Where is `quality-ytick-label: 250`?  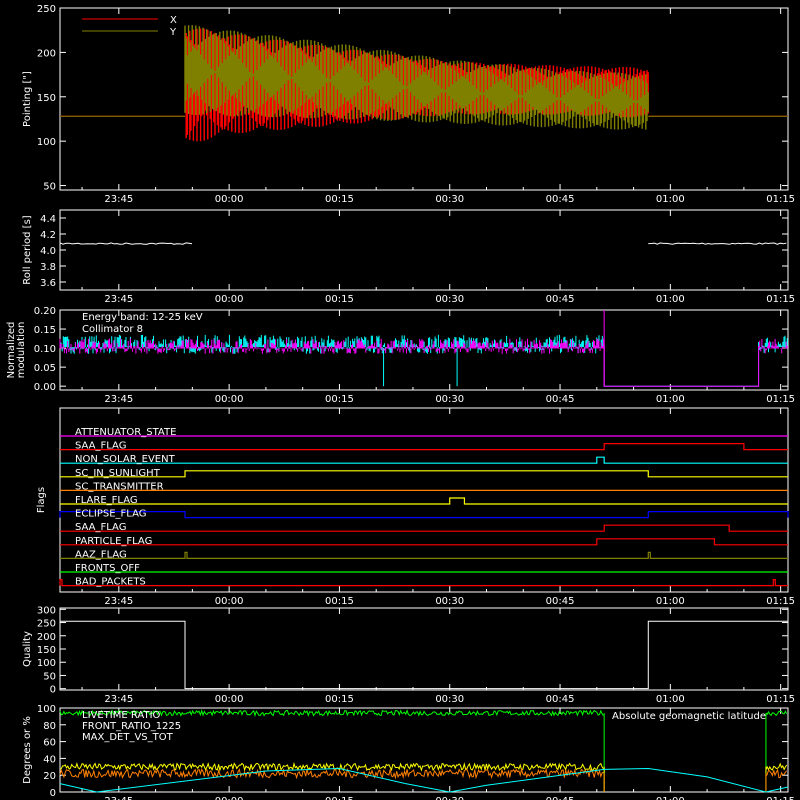 quality-ytick-label: 250 is located at coordinates (46, 624).